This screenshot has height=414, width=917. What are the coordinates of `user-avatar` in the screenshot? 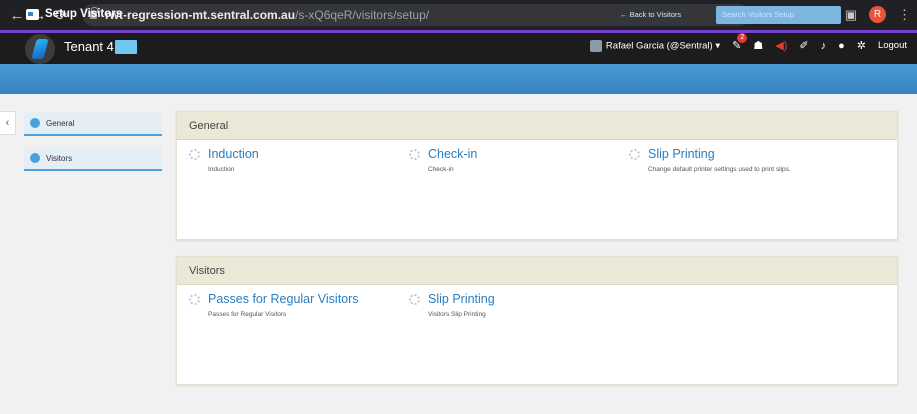 It's located at (595, 45).